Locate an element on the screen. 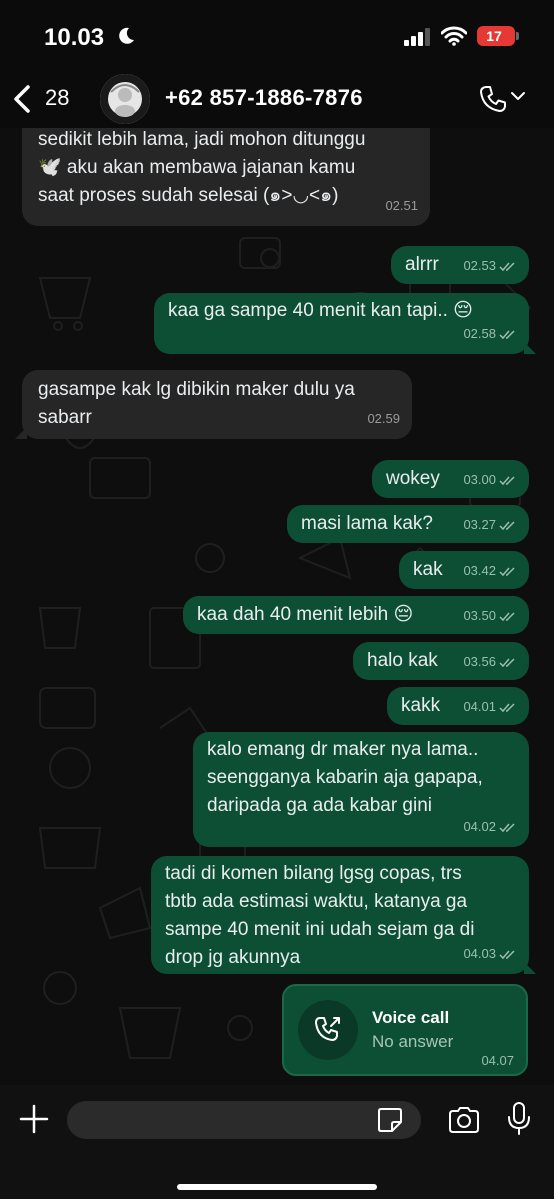 The height and width of the screenshot is (1199, 554). message-input is located at coordinates (244, 1120).